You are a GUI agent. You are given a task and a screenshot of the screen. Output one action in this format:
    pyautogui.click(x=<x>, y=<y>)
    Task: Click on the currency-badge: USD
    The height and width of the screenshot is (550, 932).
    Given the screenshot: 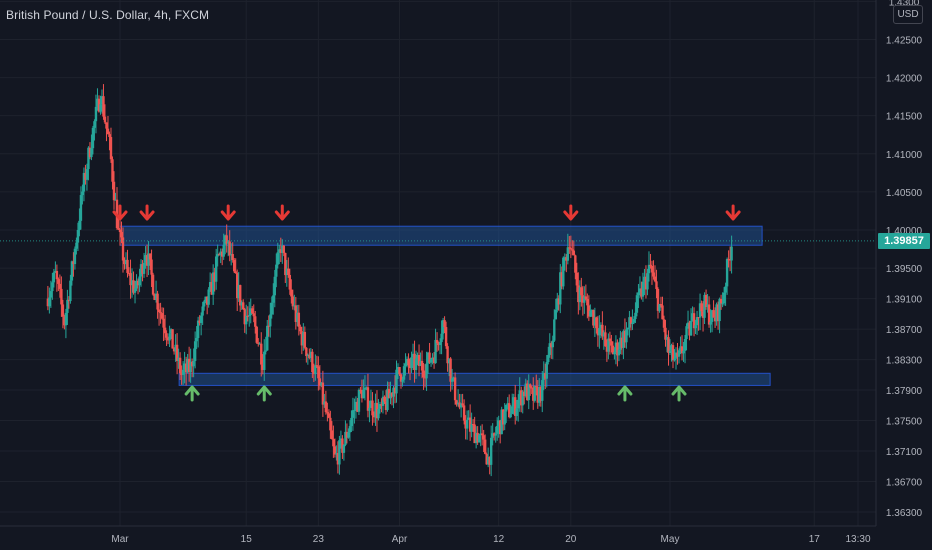 What is the action you would take?
    pyautogui.click(x=908, y=14)
    